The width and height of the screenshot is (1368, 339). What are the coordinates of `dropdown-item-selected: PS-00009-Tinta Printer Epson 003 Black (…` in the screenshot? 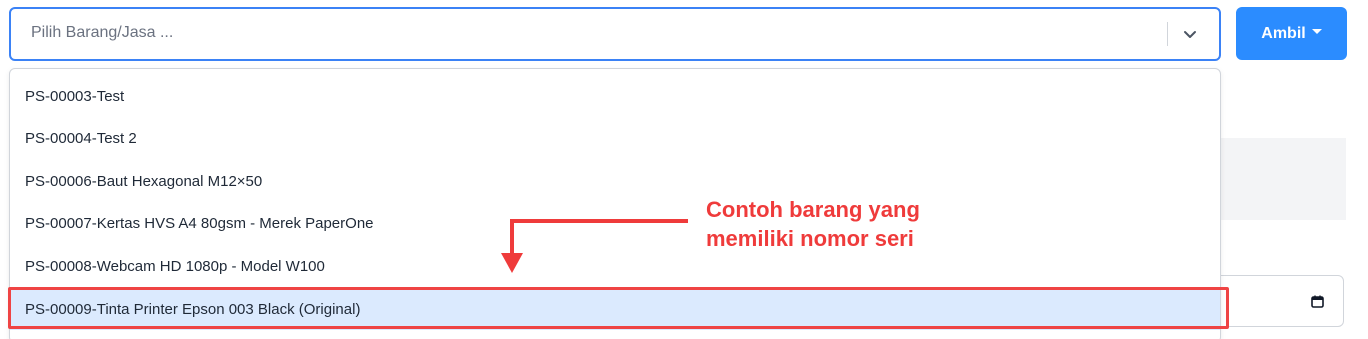 It's located at (615, 309).